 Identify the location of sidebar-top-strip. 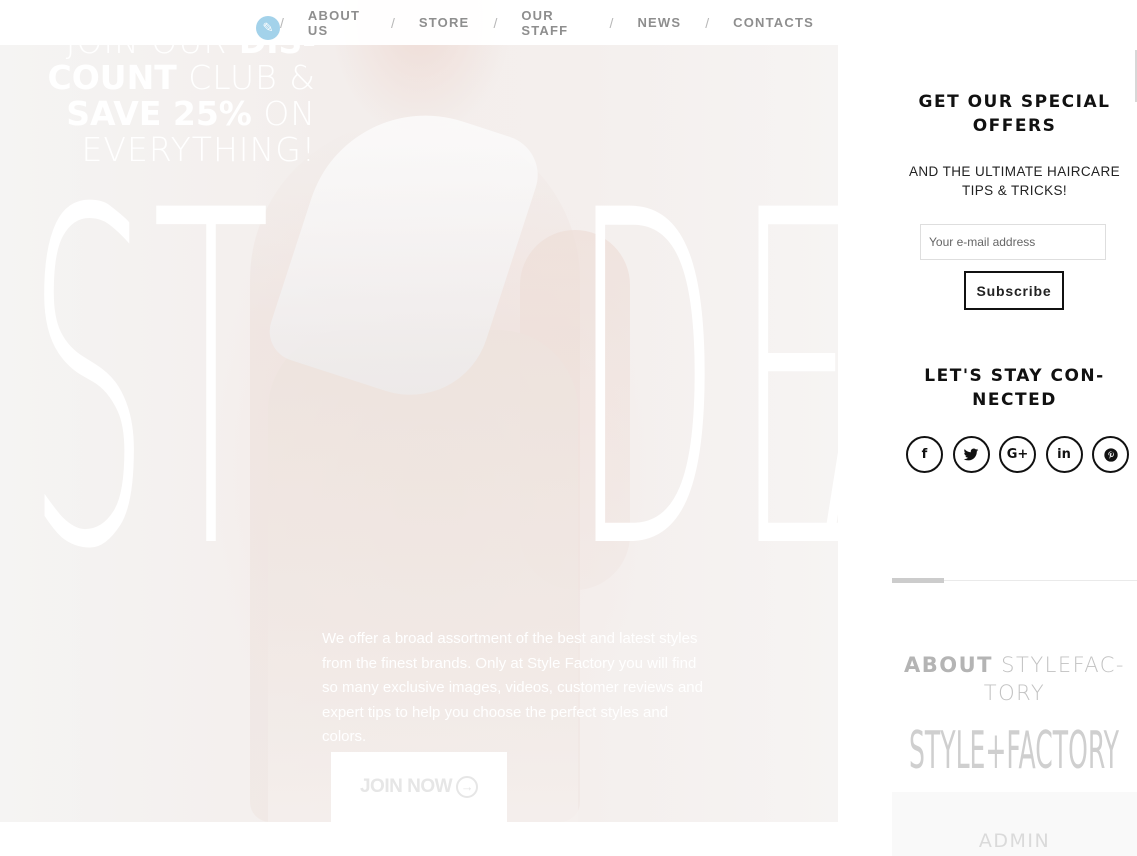
(987, 23).